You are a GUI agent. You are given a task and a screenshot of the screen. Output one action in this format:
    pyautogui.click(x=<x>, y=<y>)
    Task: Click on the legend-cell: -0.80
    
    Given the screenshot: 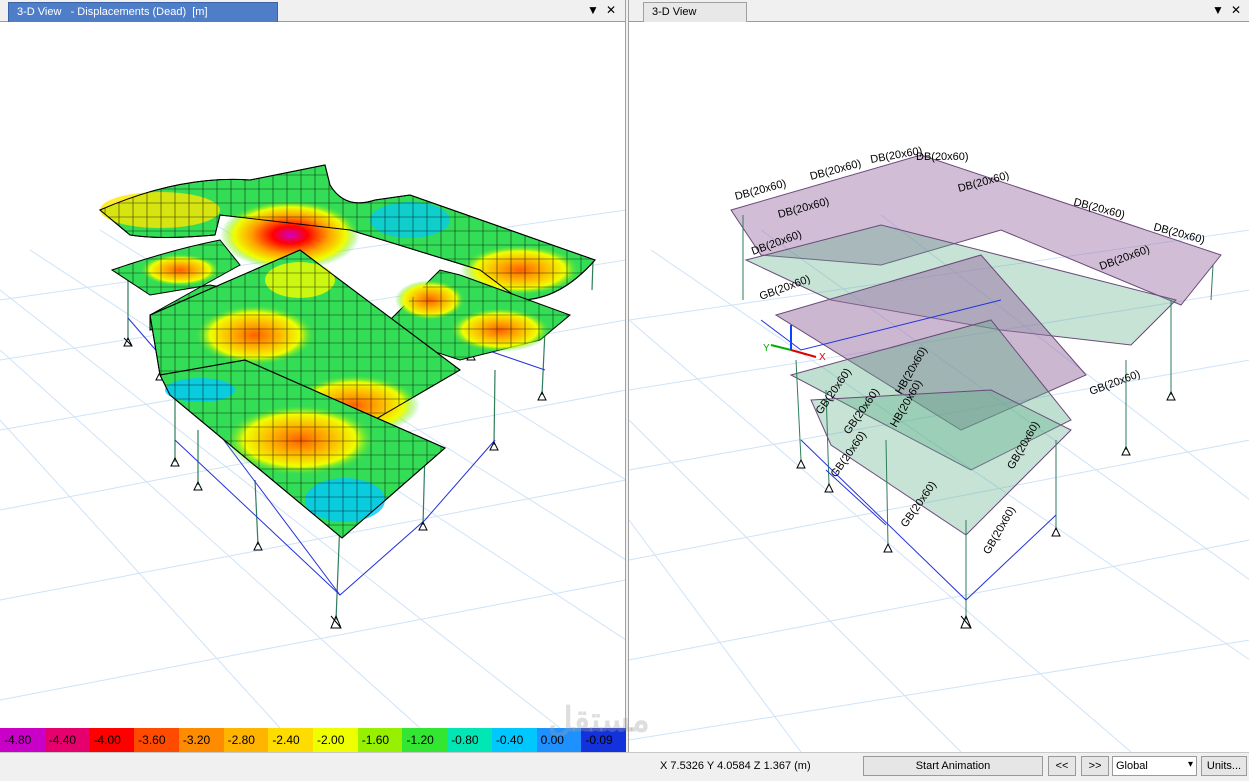 What is the action you would take?
    pyautogui.click(x=469, y=740)
    